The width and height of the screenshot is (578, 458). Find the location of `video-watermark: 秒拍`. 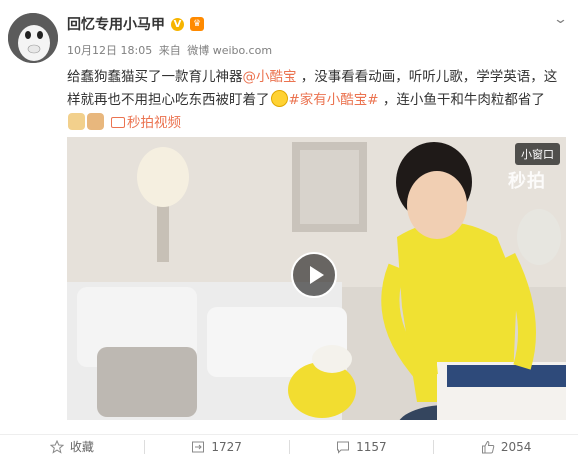

video-watermark: 秒拍 is located at coordinates (527, 181).